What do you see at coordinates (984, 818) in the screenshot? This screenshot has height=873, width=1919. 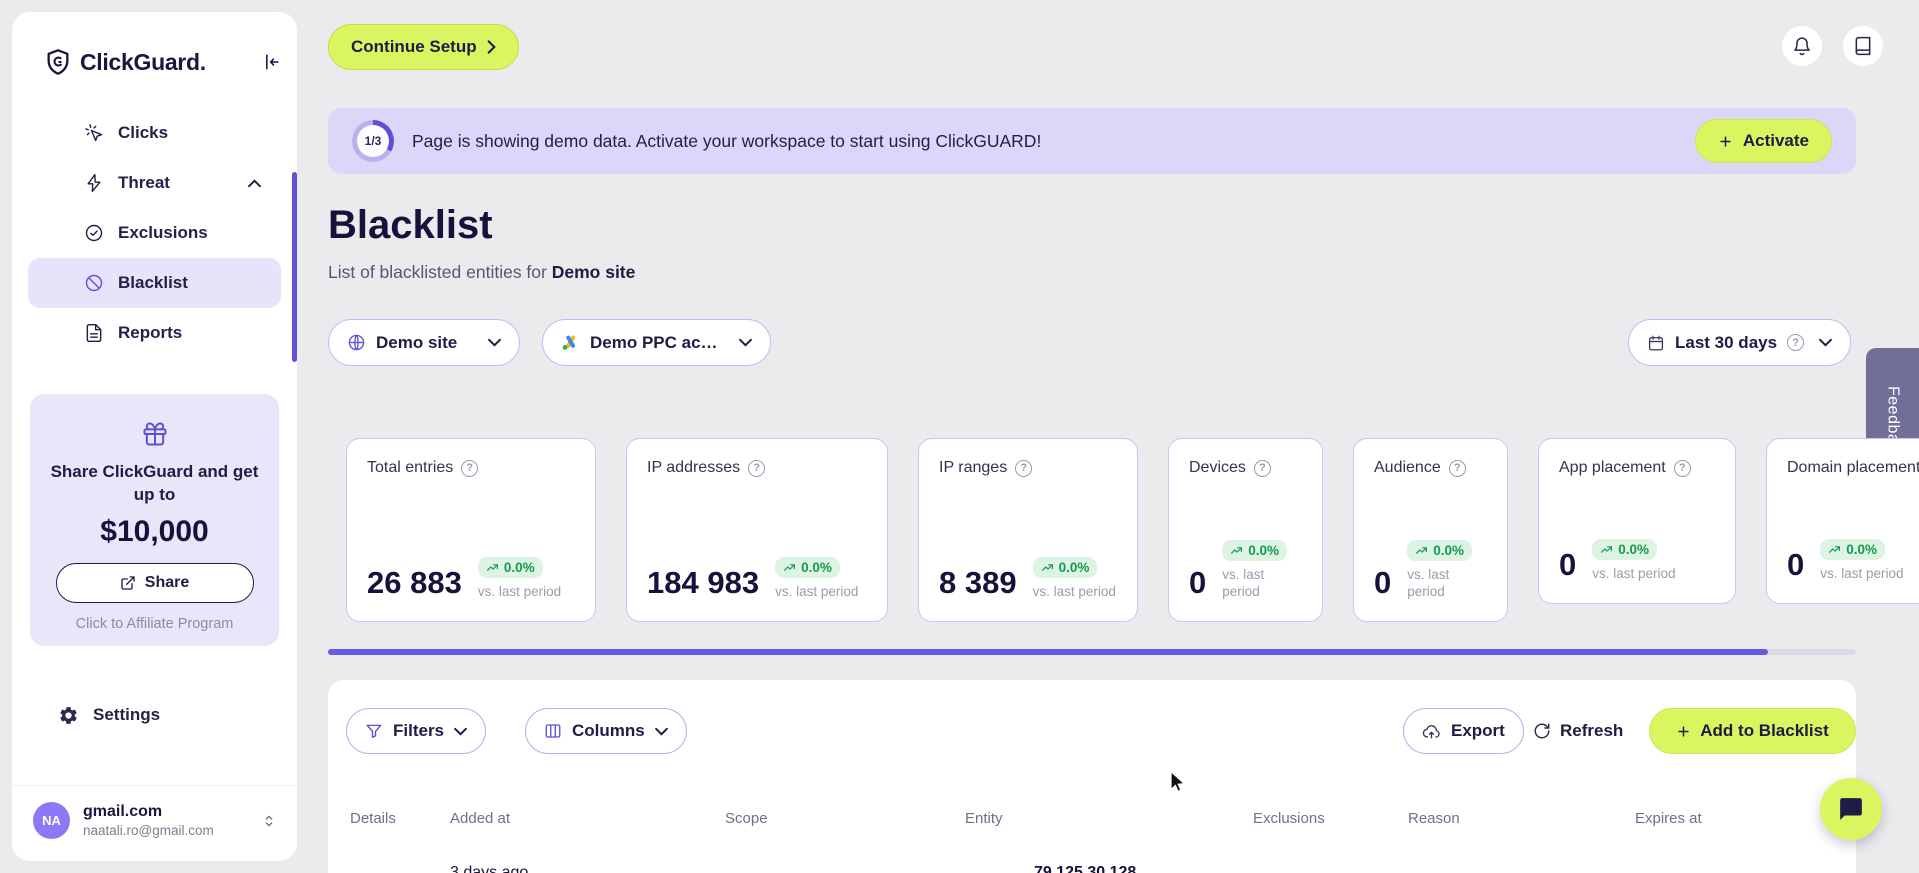 I see `column-header-entity: Entity` at bounding box center [984, 818].